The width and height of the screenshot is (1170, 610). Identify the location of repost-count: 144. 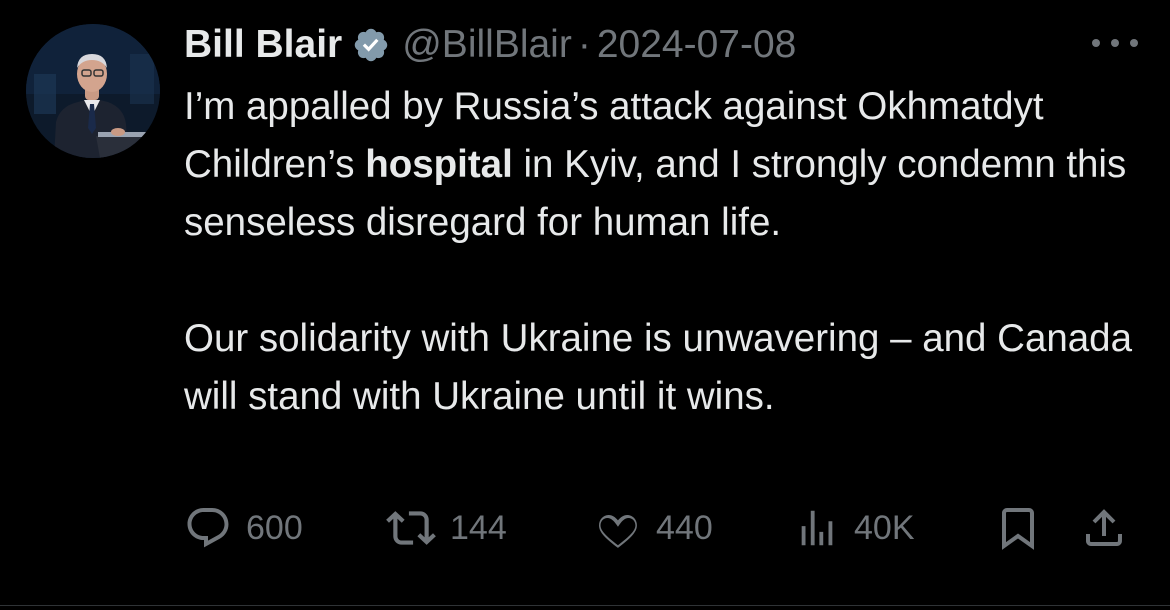
(478, 527).